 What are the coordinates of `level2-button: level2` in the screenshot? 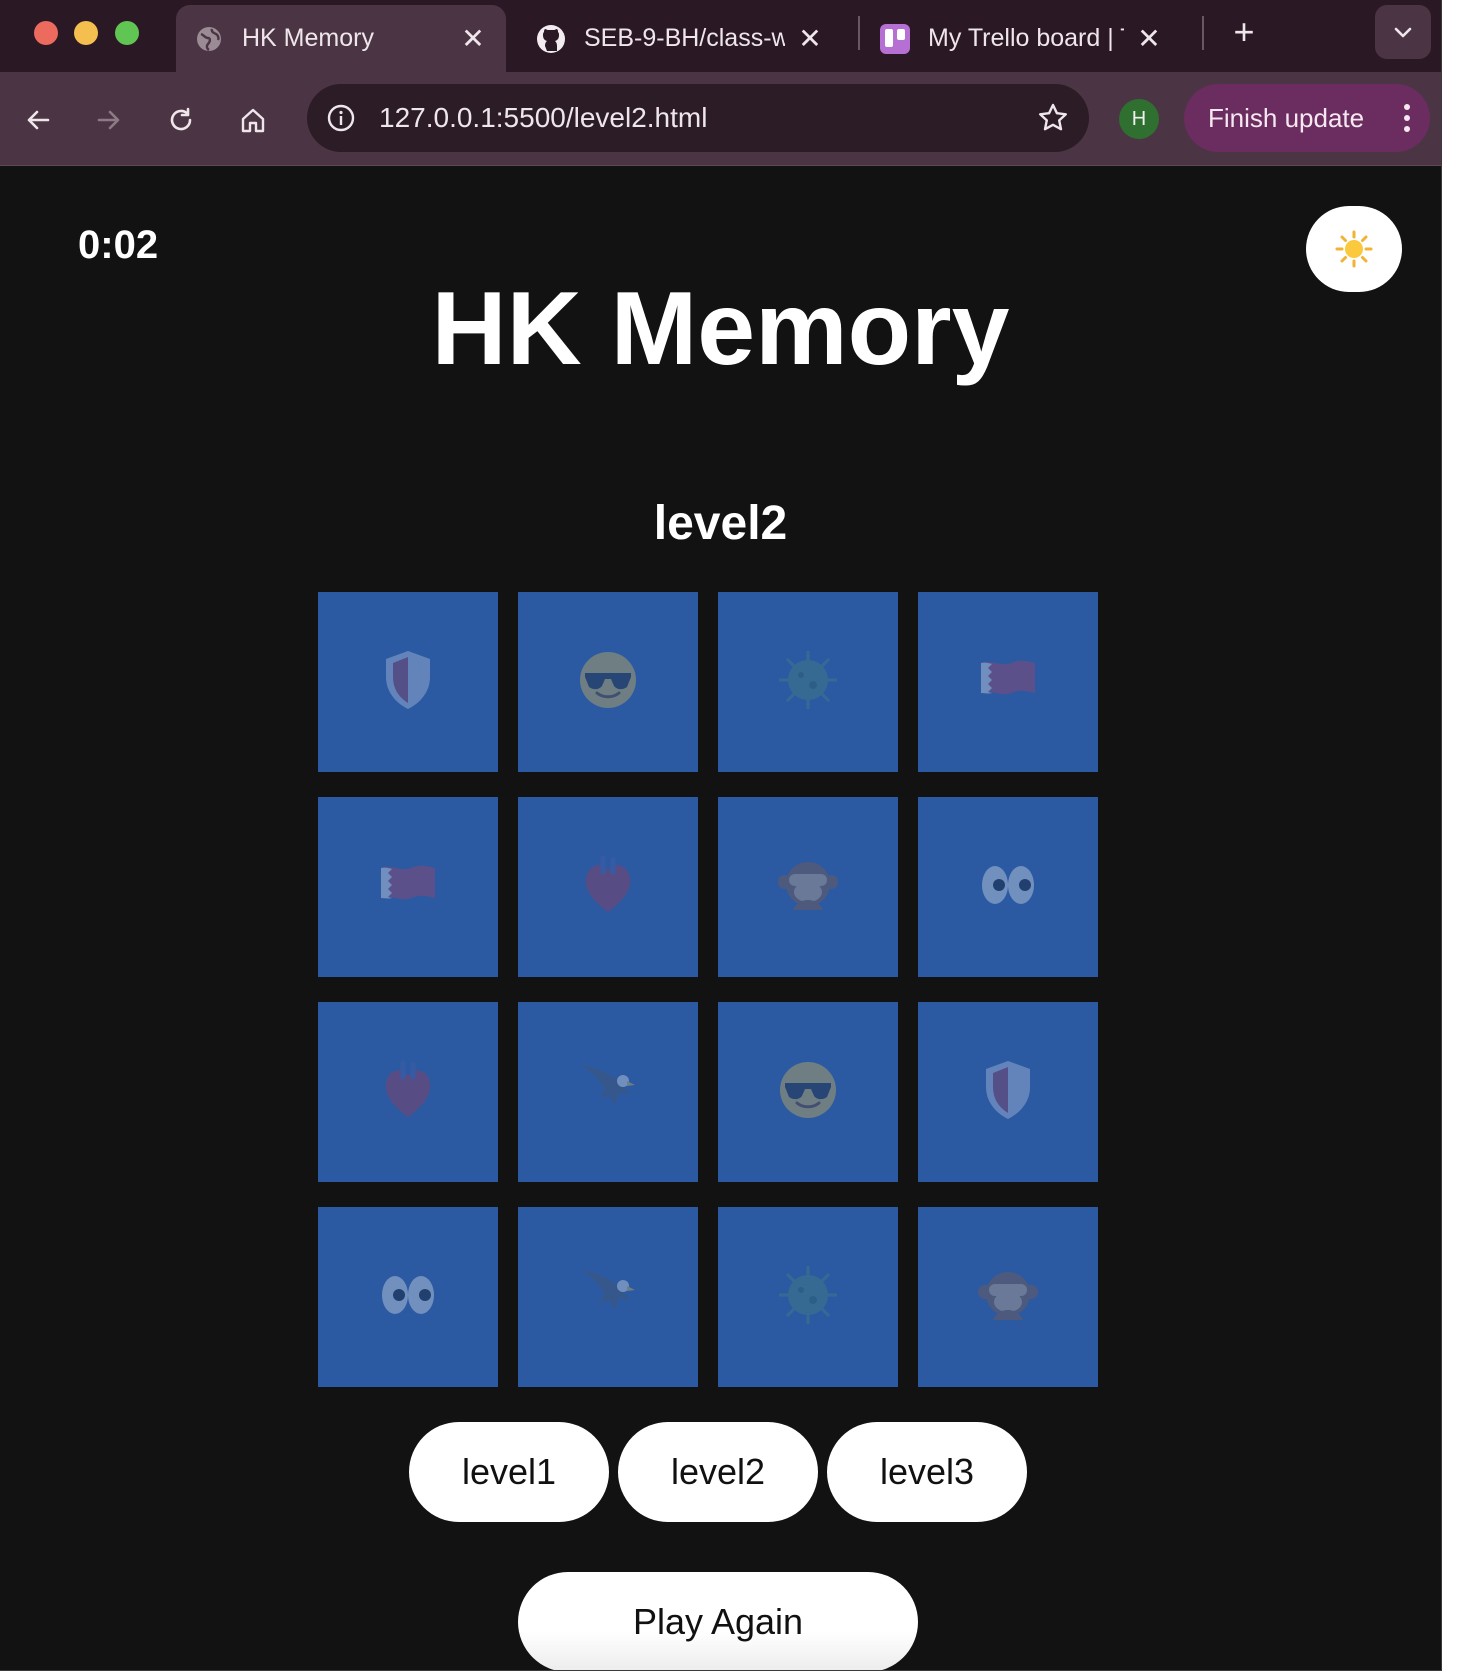 It's located at (718, 1472).